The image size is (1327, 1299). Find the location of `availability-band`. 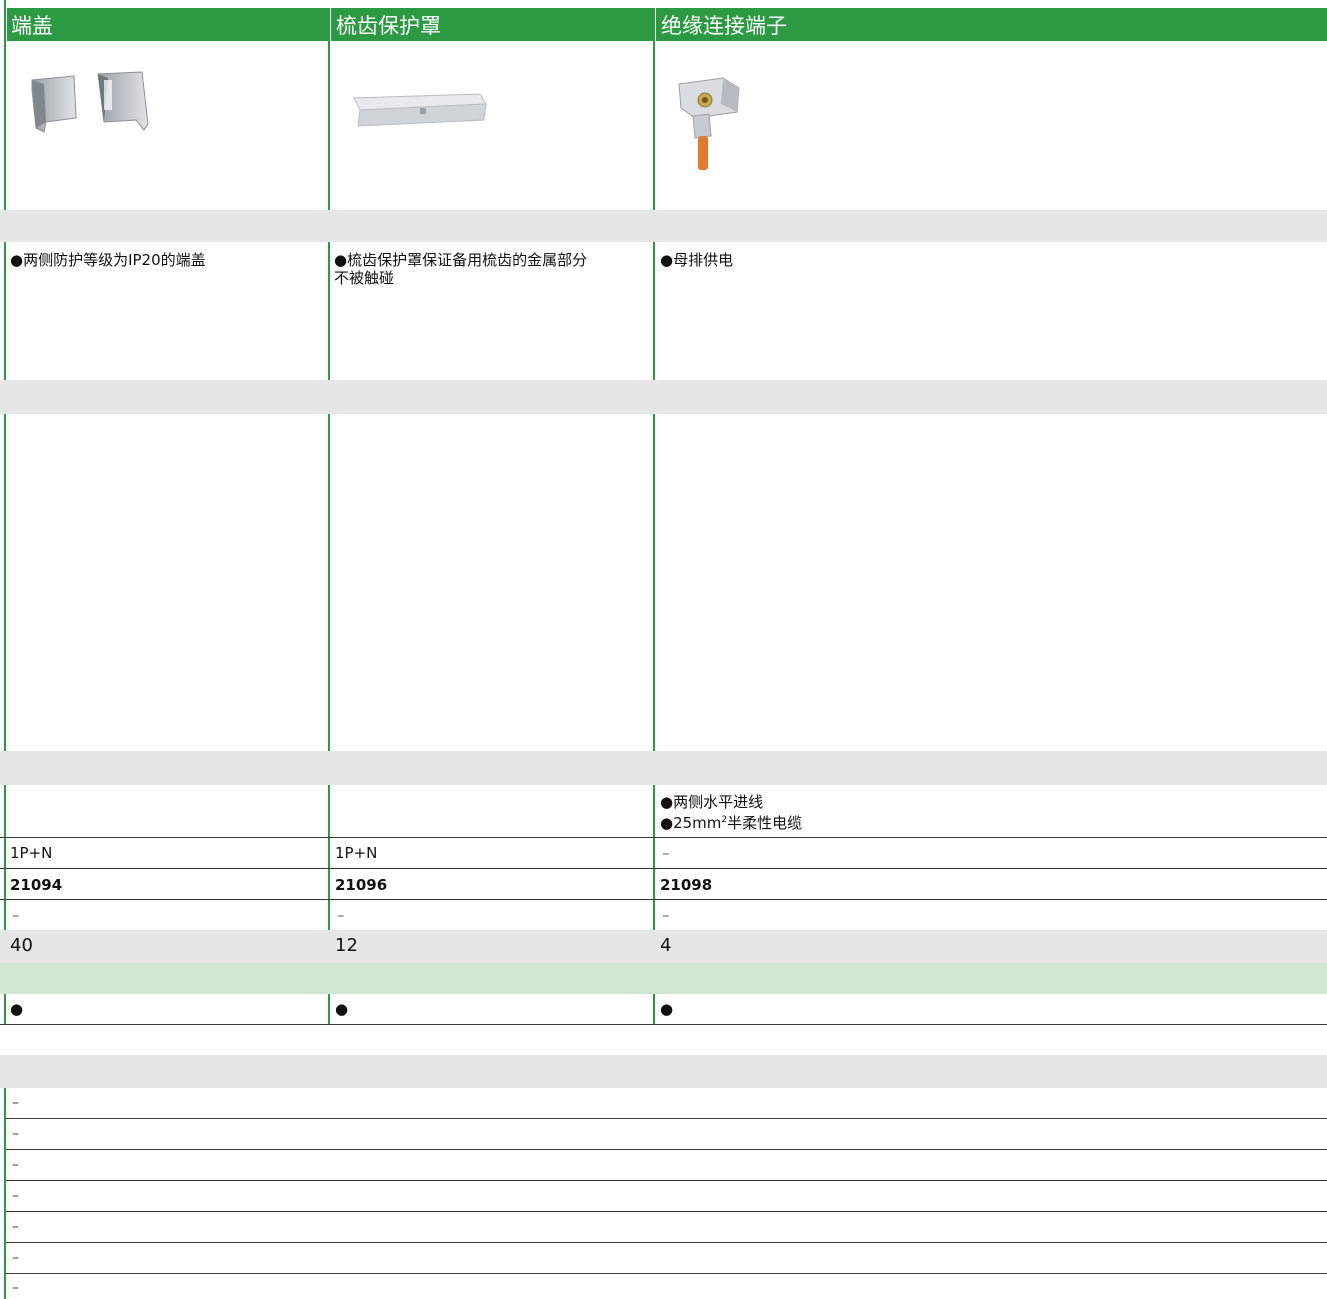

availability-band is located at coordinates (663, 978).